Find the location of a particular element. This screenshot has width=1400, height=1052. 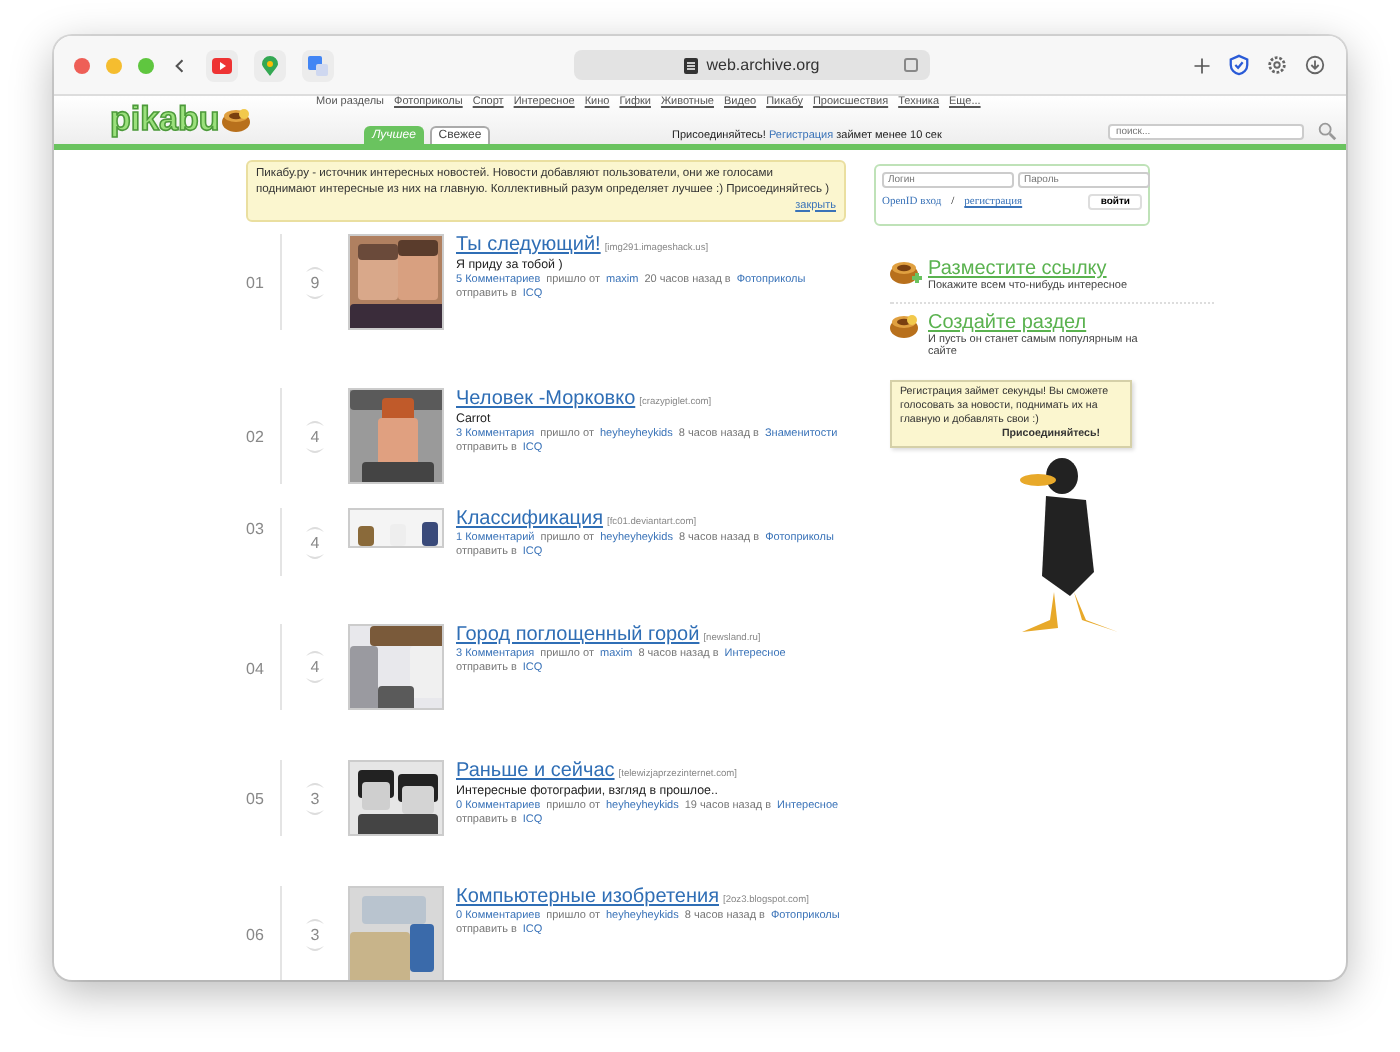

post-title: Компьютерные изобретения is located at coordinates (587, 897).